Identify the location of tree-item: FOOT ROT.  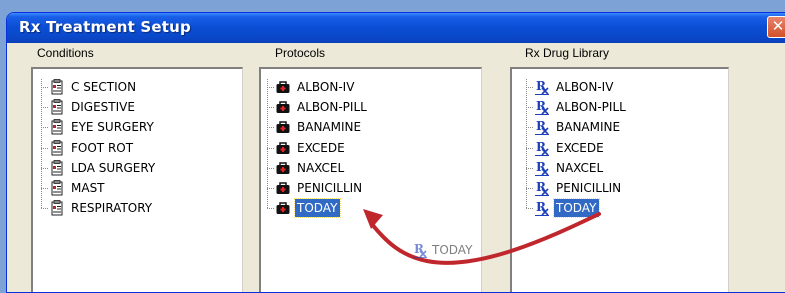
(92, 148).